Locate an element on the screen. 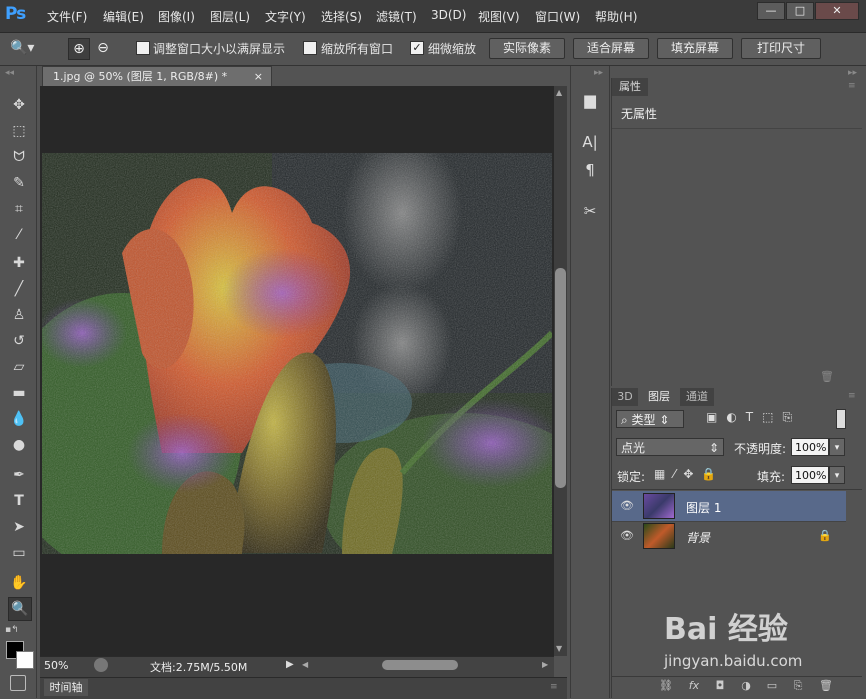 The width and height of the screenshot is (866, 699). new-layer-icon: ⎘ is located at coordinates (798, 686).